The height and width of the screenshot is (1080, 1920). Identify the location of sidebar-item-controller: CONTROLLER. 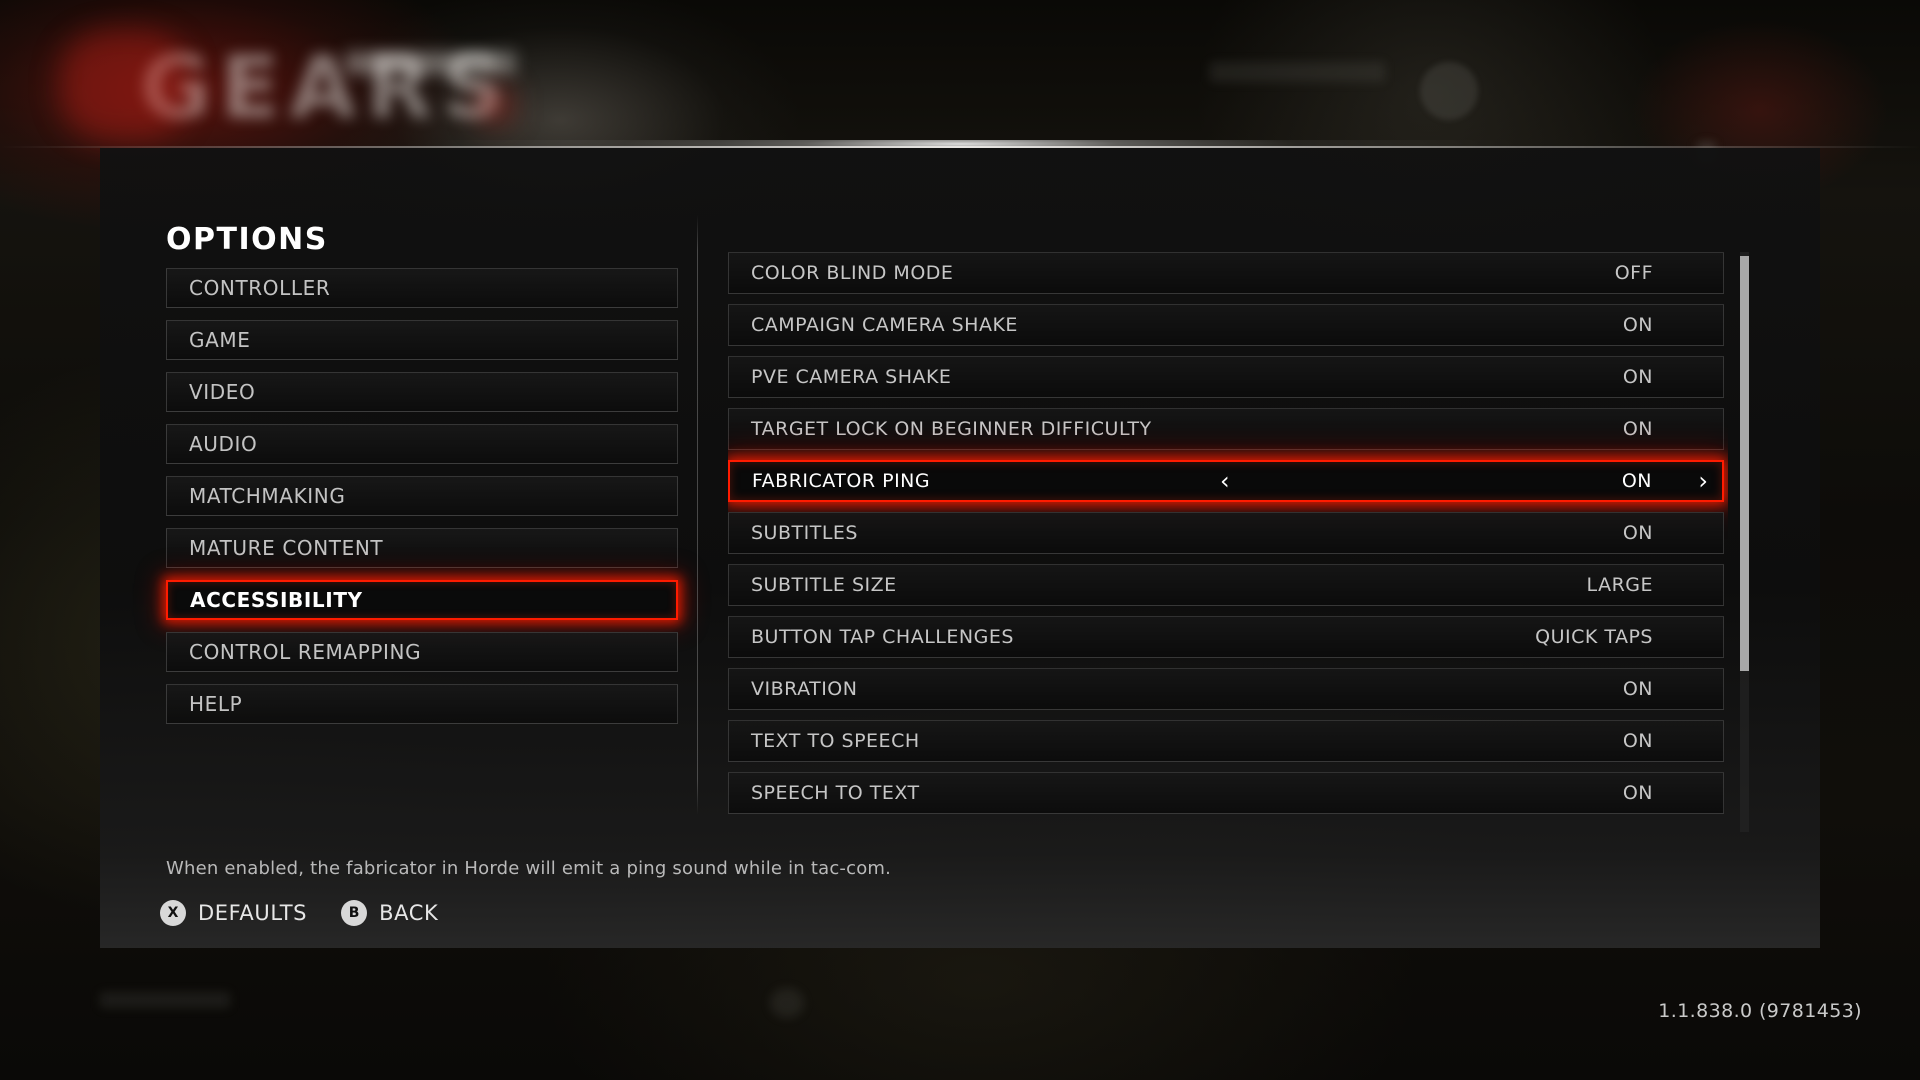
(422, 288).